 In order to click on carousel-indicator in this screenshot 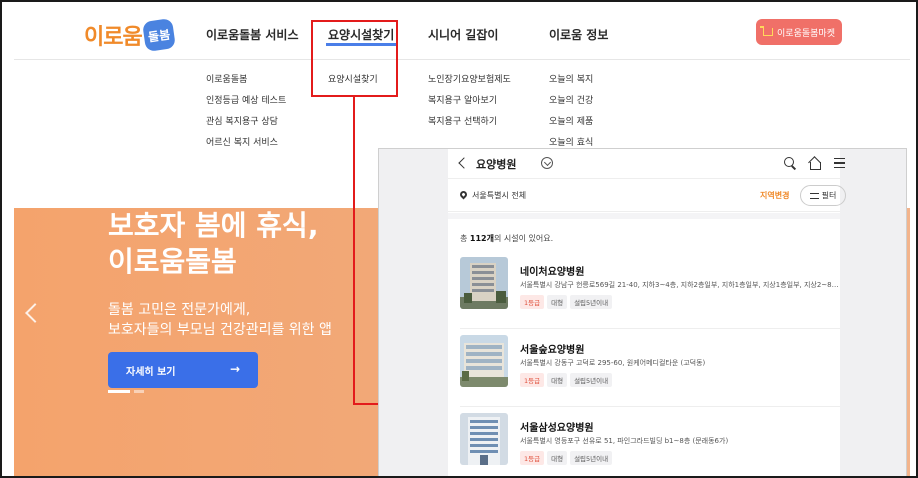, I will do `click(126, 391)`.